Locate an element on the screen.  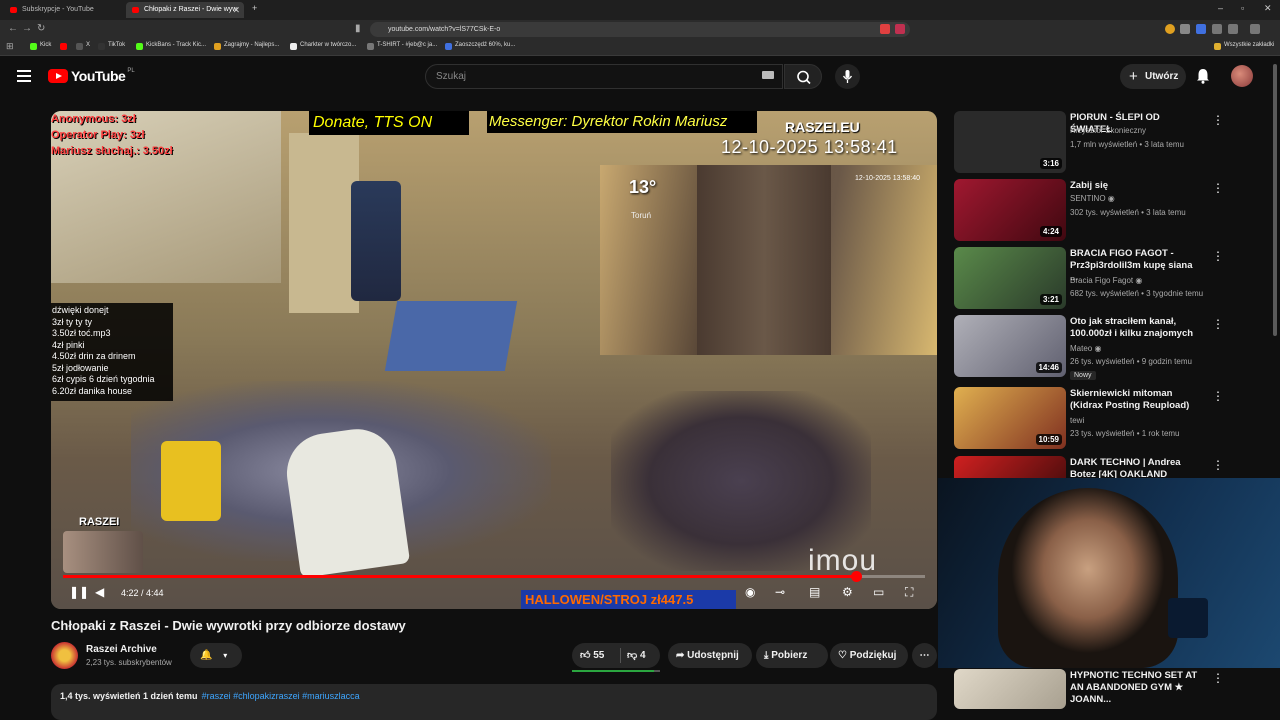
duration-badge: 3:21 is located at coordinates (1050, 299).